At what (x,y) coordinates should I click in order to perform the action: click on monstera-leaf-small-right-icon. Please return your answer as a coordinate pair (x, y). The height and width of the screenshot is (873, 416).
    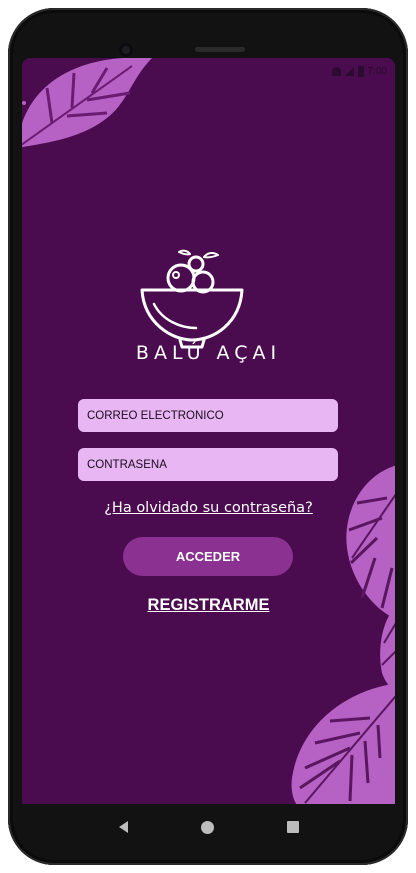
    Looking at the image, I should click on (387, 649).